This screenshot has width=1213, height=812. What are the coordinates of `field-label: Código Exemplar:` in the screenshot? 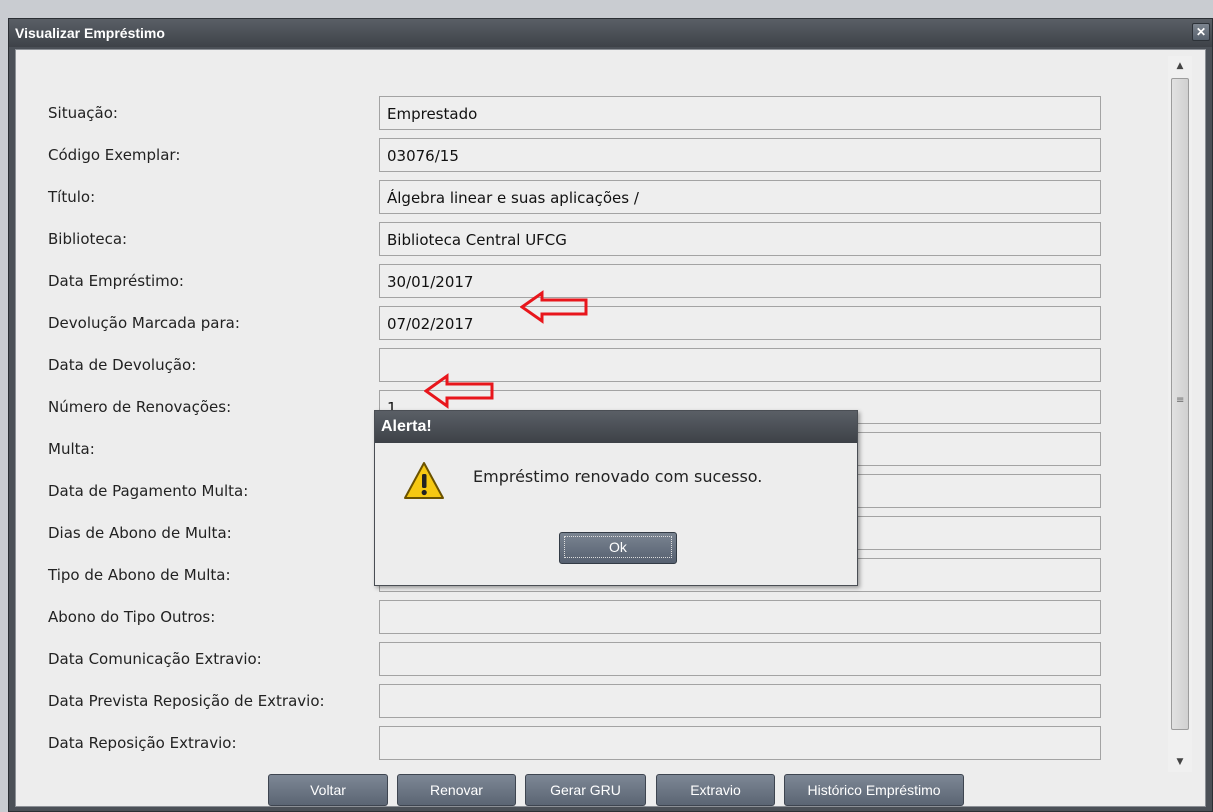 It's located at (114, 155).